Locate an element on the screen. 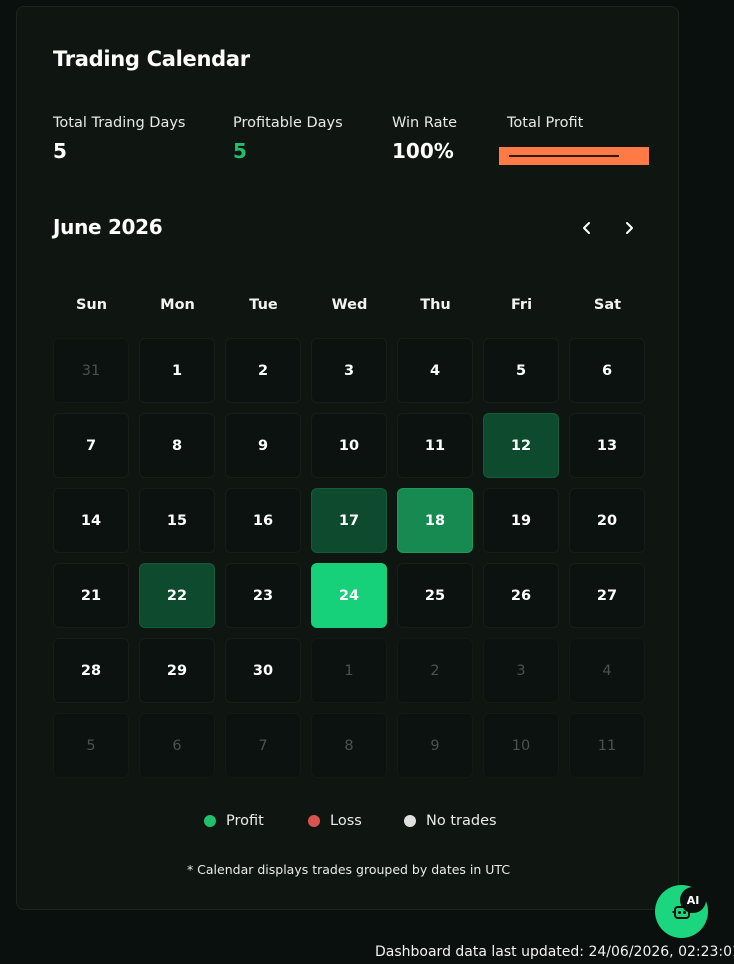 Image resolution: width=734 pixels, height=964 pixels. no-trades-dot-icon is located at coordinates (410, 821).